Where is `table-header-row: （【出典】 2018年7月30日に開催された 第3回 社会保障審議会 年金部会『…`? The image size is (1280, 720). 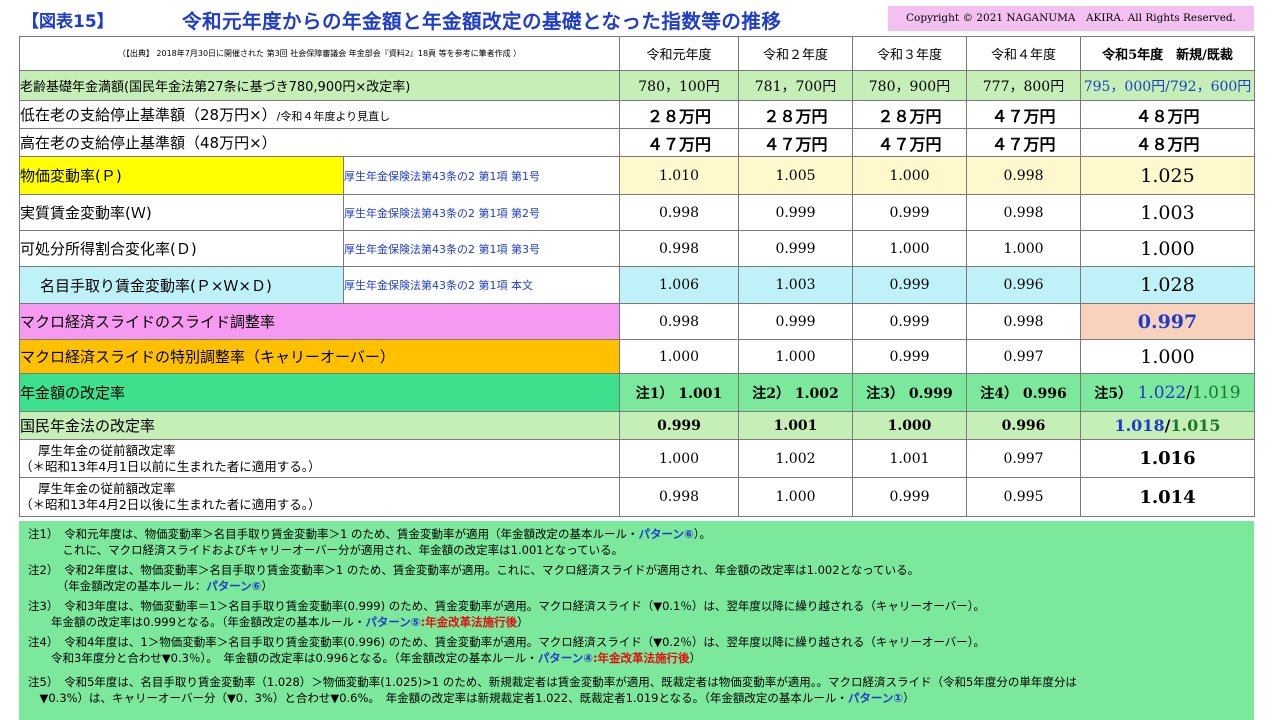
table-header-row: （【出典】 2018年7月30日に開催された 第3回 社会保障審議会 年金部会『… is located at coordinates (637, 53).